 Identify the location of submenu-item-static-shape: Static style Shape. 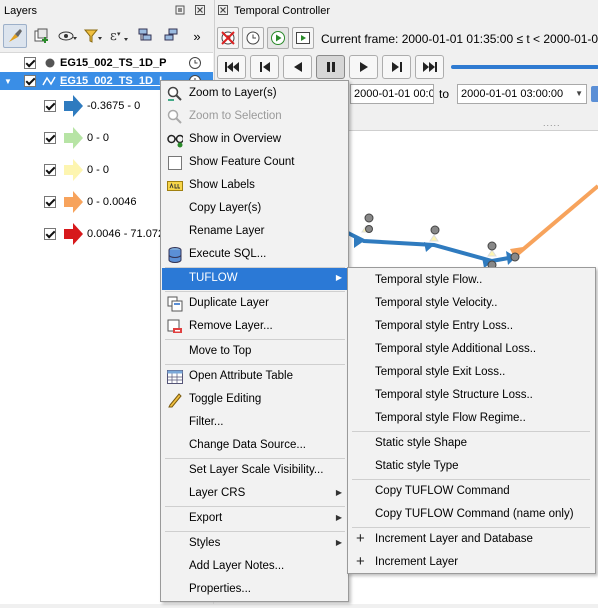
(472, 444).